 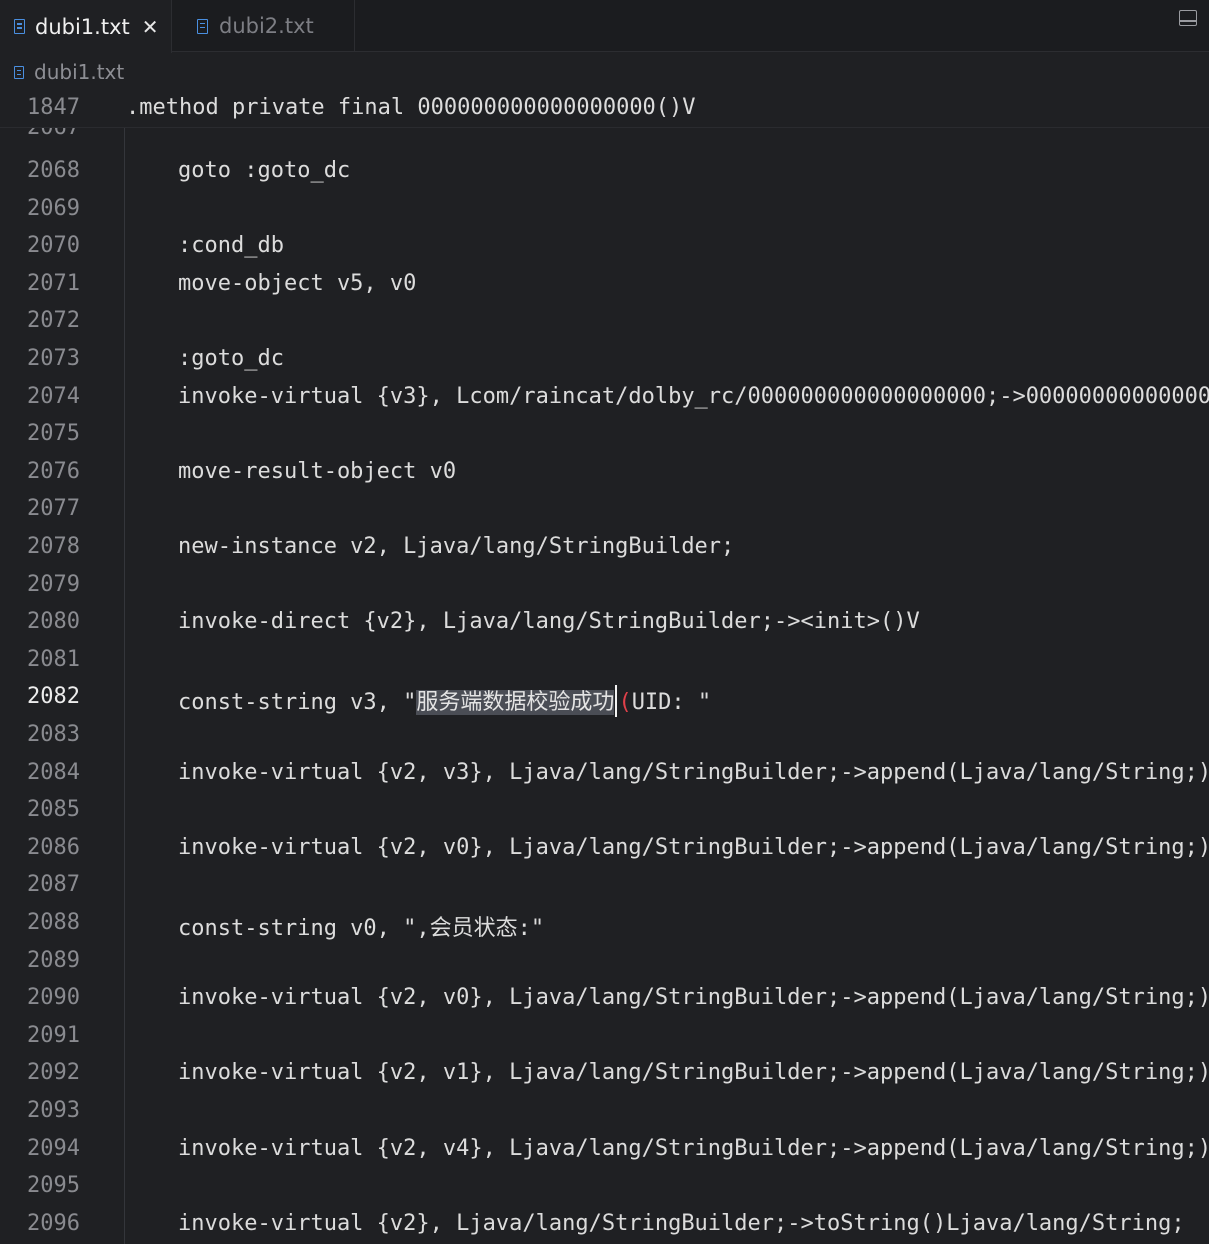 What do you see at coordinates (53, 1186) in the screenshot?
I see `line-number: 2095` at bounding box center [53, 1186].